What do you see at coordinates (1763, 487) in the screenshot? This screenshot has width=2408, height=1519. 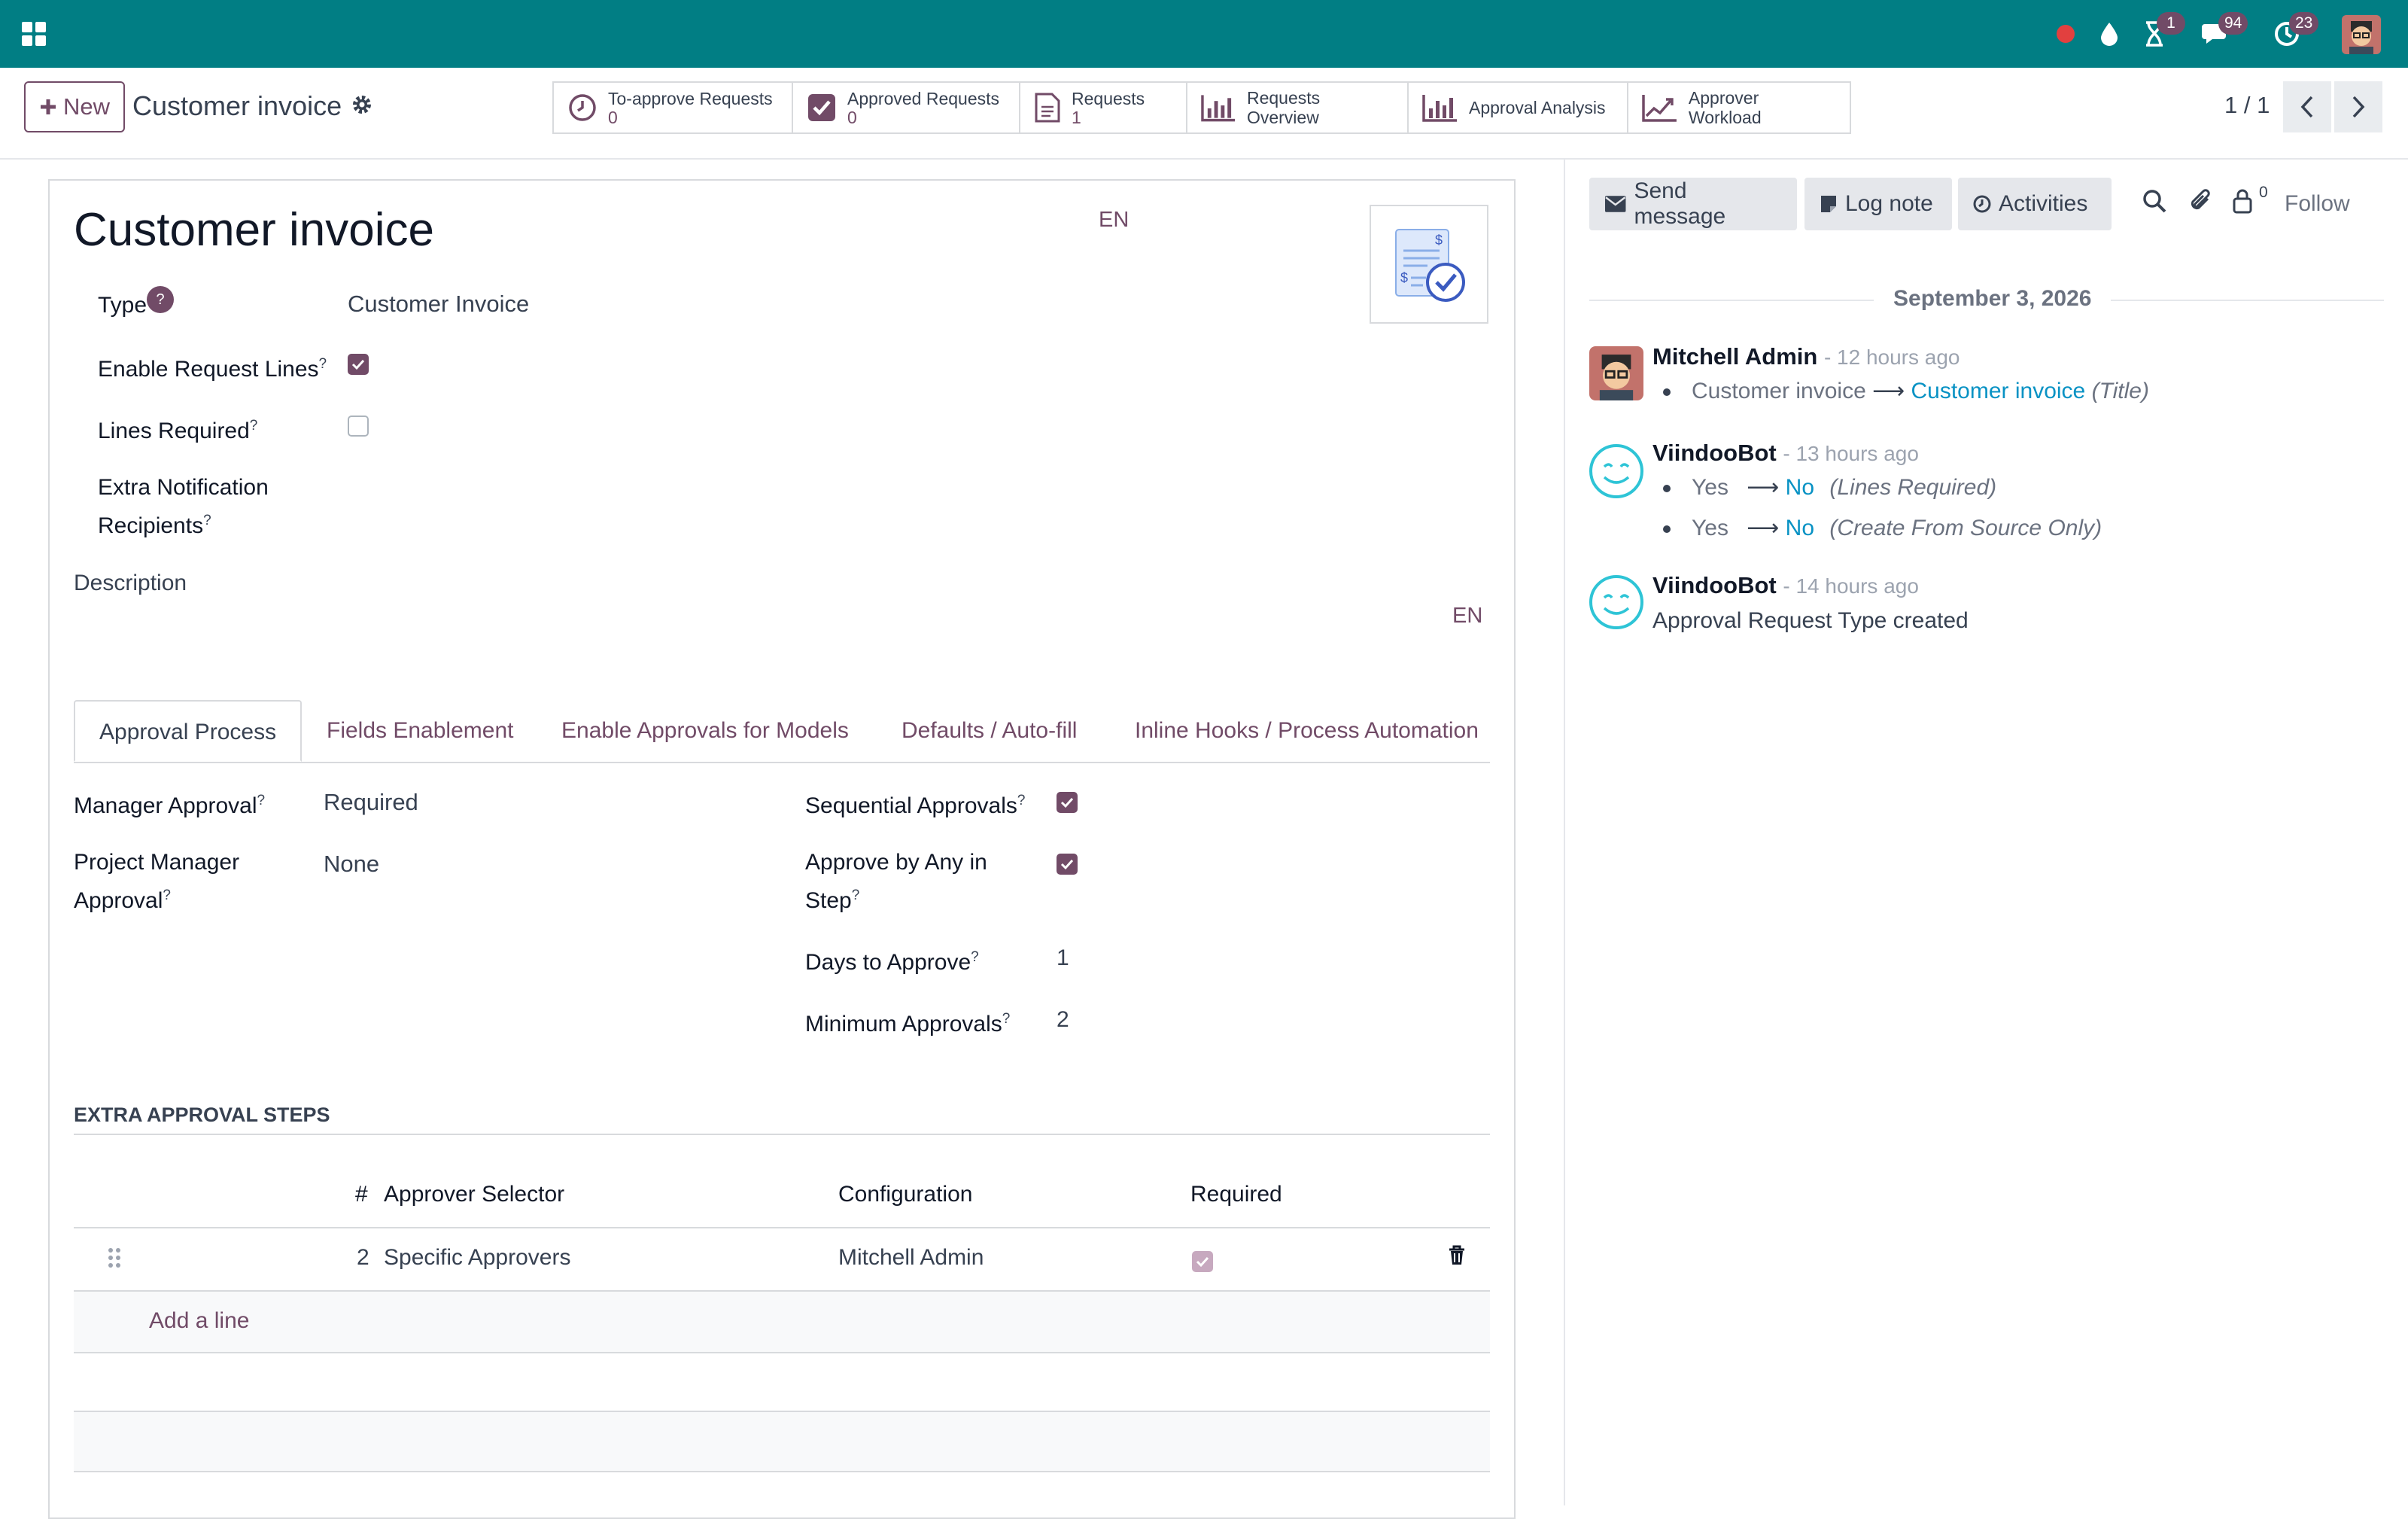 I see `arrow-right-icon: ⟶` at bounding box center [1763, 487].